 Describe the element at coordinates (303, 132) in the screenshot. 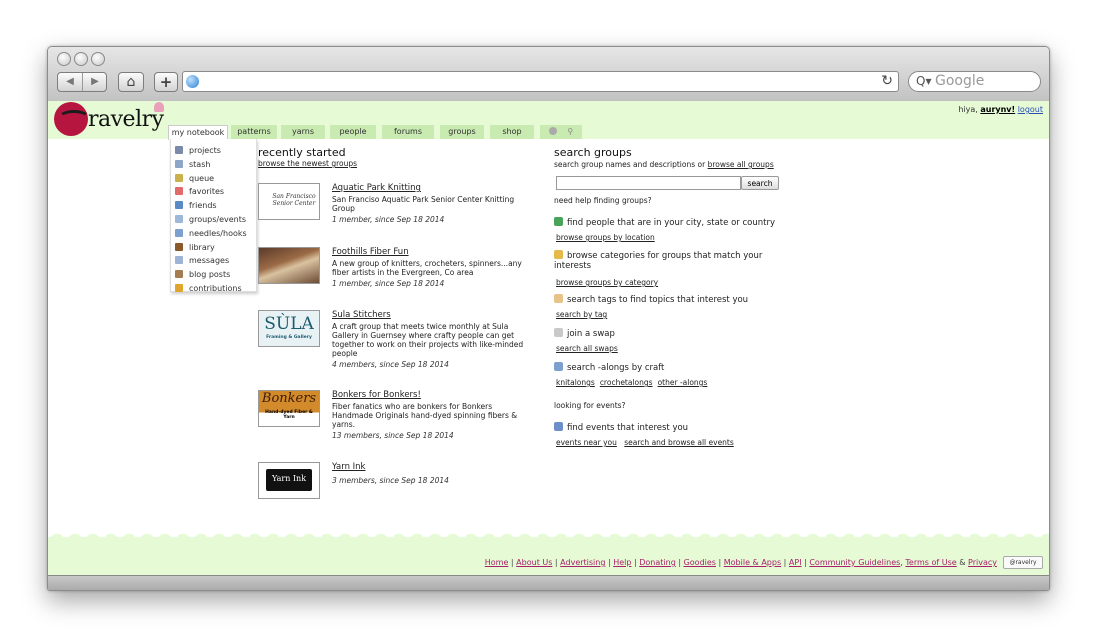

I see `tab-yarns: yarns` at that location.